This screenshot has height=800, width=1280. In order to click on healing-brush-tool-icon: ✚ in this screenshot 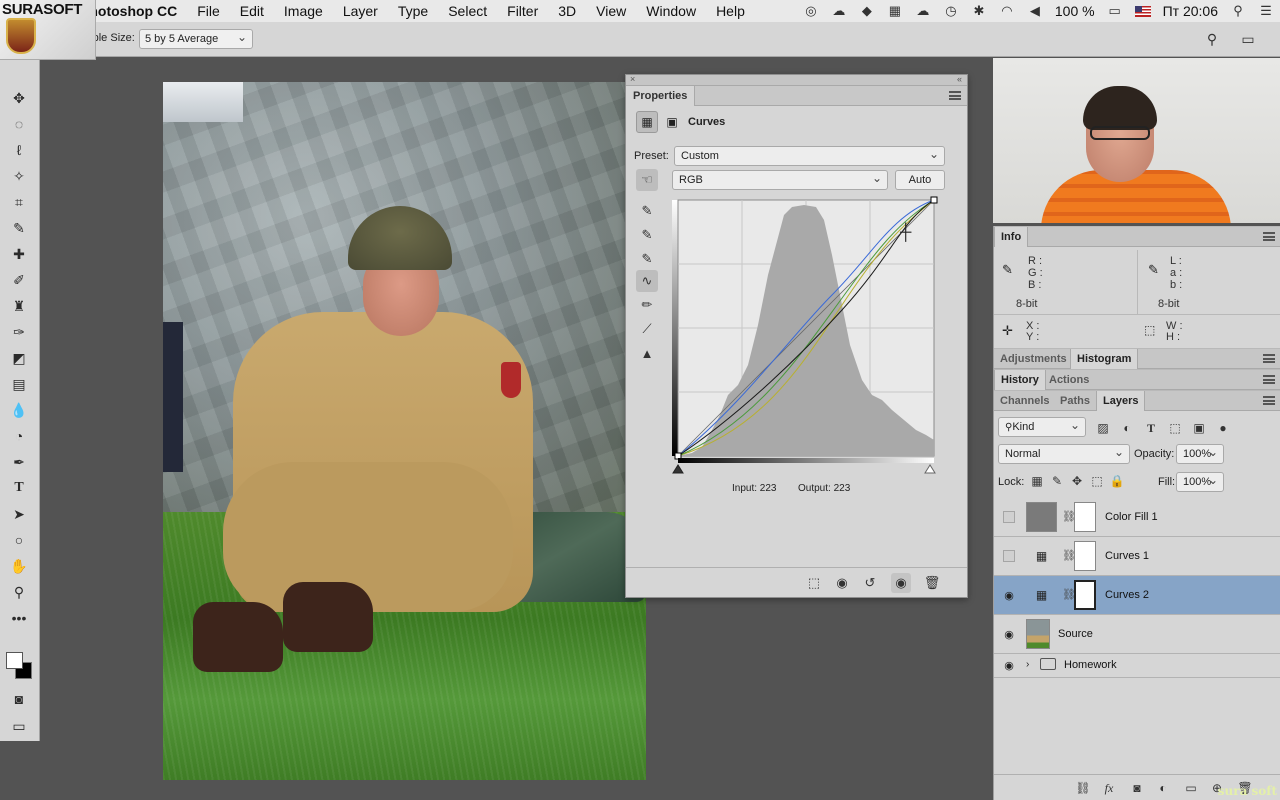, I will do `click(19, 254)`.